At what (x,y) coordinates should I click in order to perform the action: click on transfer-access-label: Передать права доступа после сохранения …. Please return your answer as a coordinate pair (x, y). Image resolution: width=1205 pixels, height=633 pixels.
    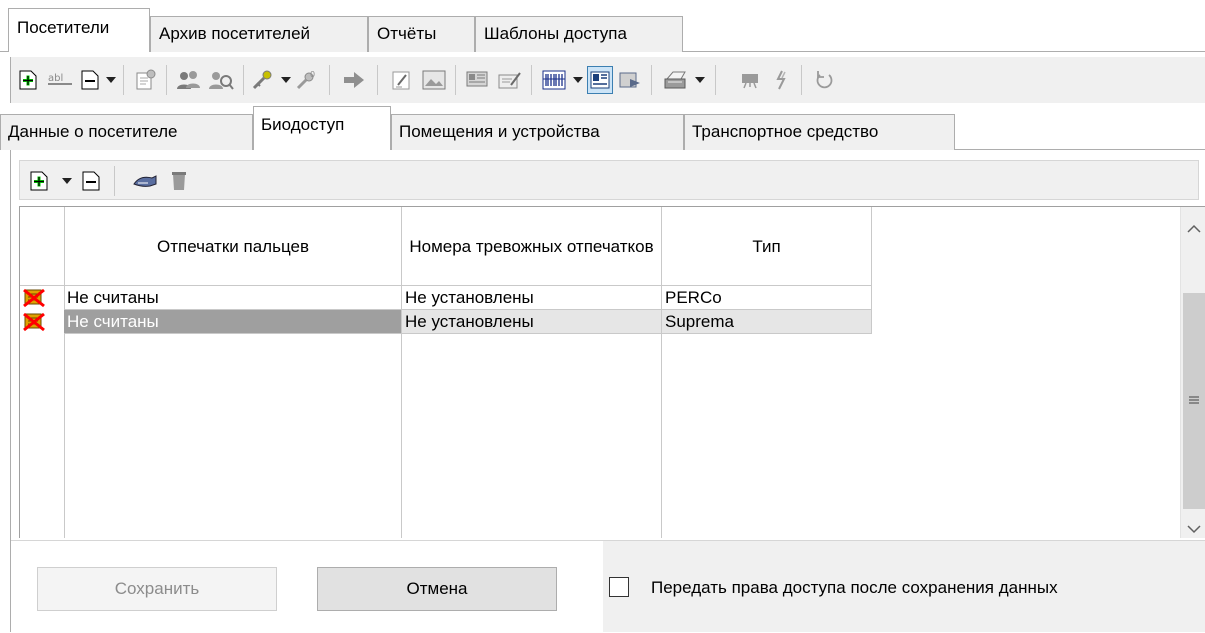
    Looking at the image, I should click on (854, 588).